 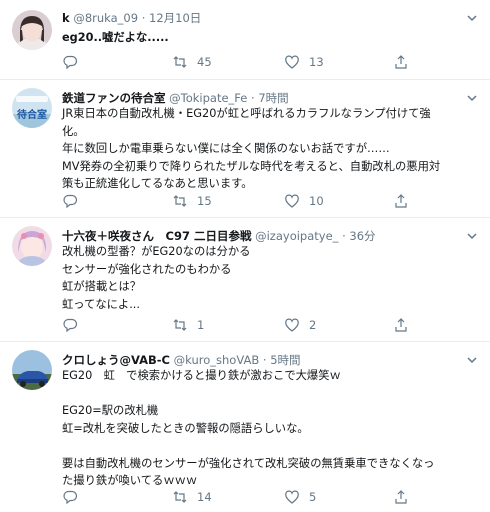 I want to click on text-line: センサーが強化されたのもわかる, so click(x=147, y=269).